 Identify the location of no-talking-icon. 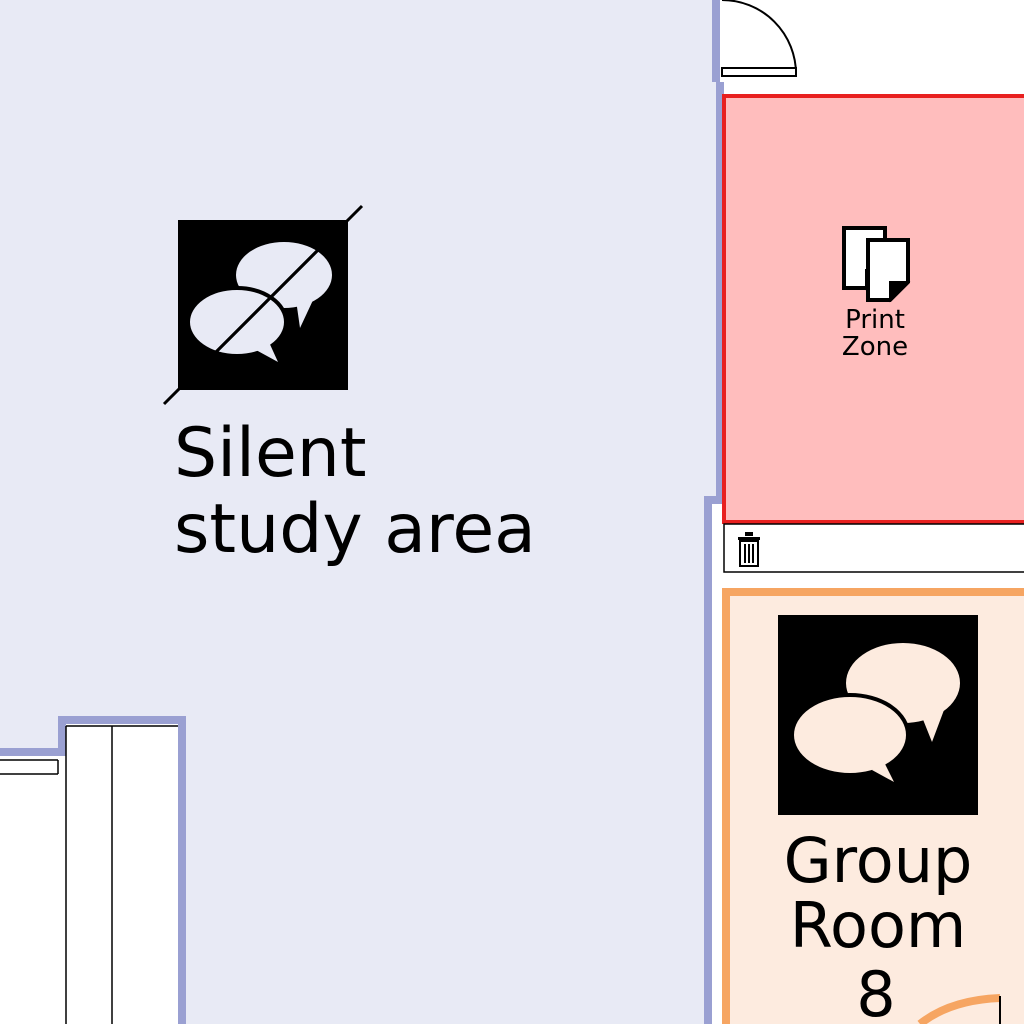
(263, 305).